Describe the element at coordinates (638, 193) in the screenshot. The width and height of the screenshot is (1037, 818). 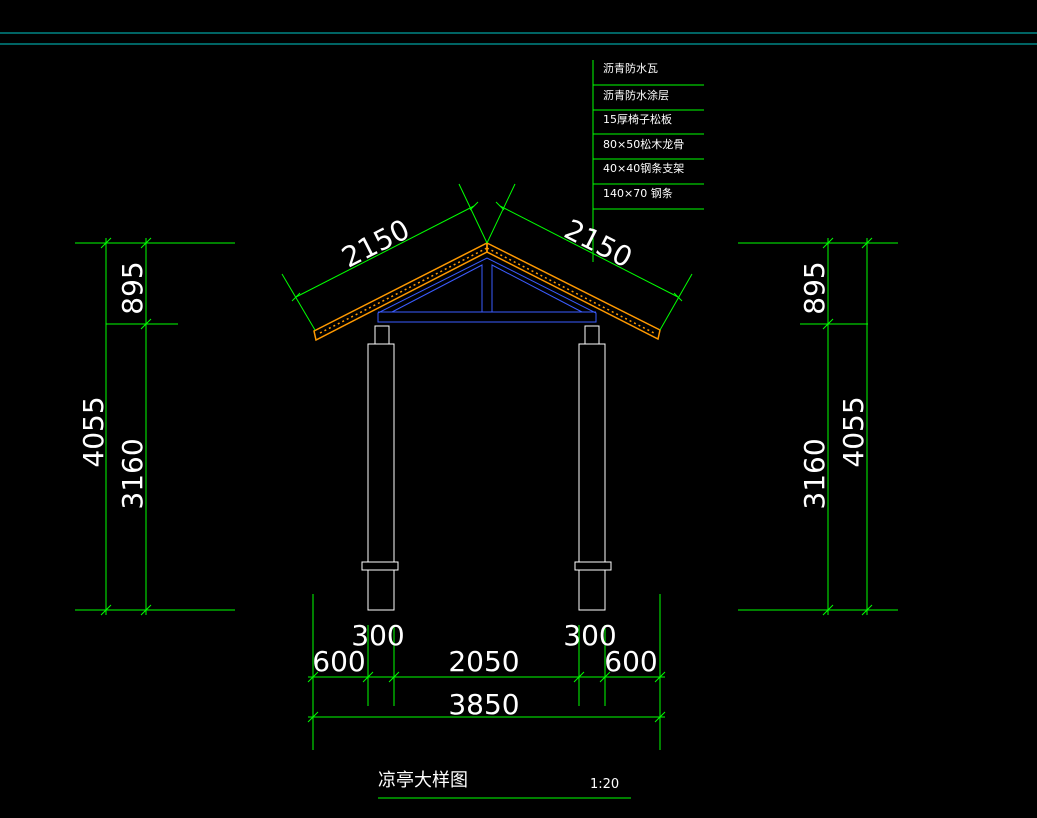
I see `legend-item: 140×70 钢条` at that location.